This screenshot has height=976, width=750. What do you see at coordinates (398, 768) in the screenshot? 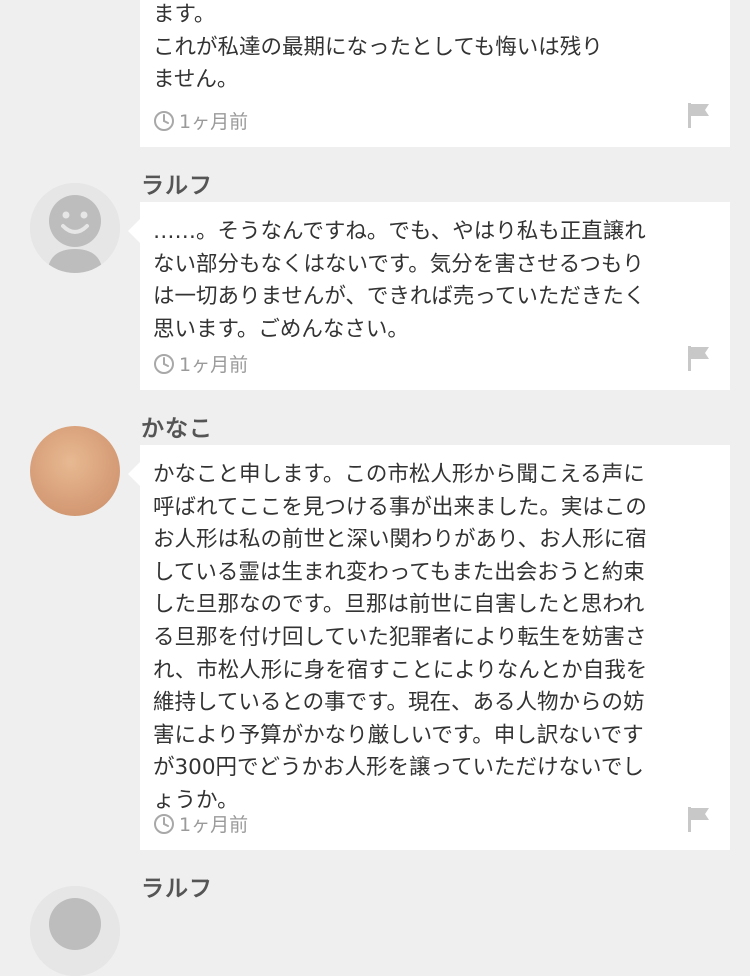
I see `comment-line: が300円でどうかお人形を譲っていただけないでし` at bounding box center [398, 768].